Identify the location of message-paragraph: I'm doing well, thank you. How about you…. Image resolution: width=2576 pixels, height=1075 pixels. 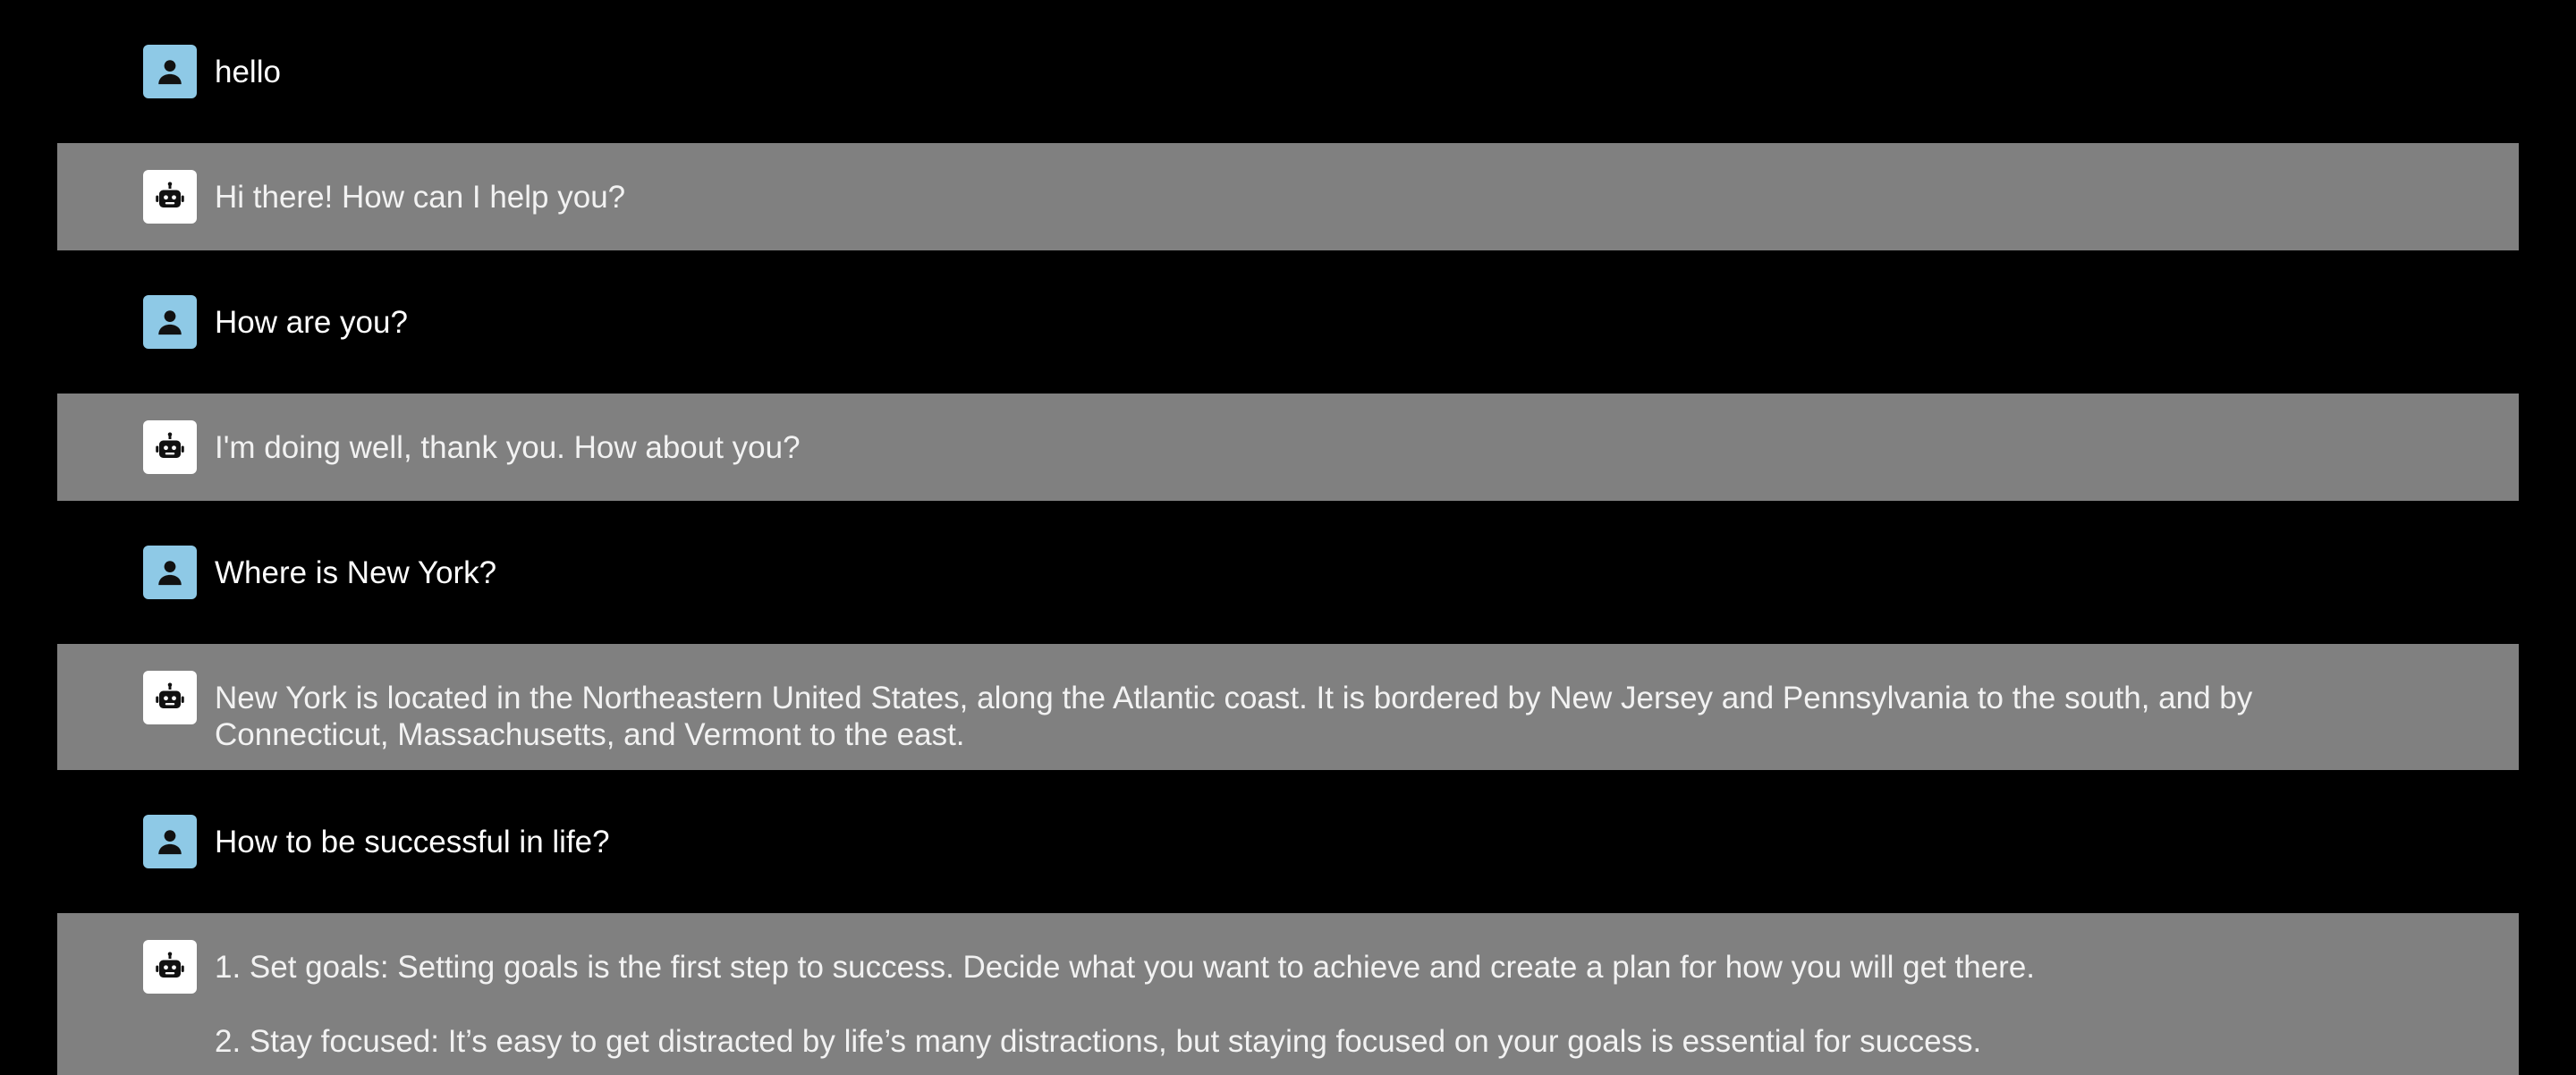
(508, 447).